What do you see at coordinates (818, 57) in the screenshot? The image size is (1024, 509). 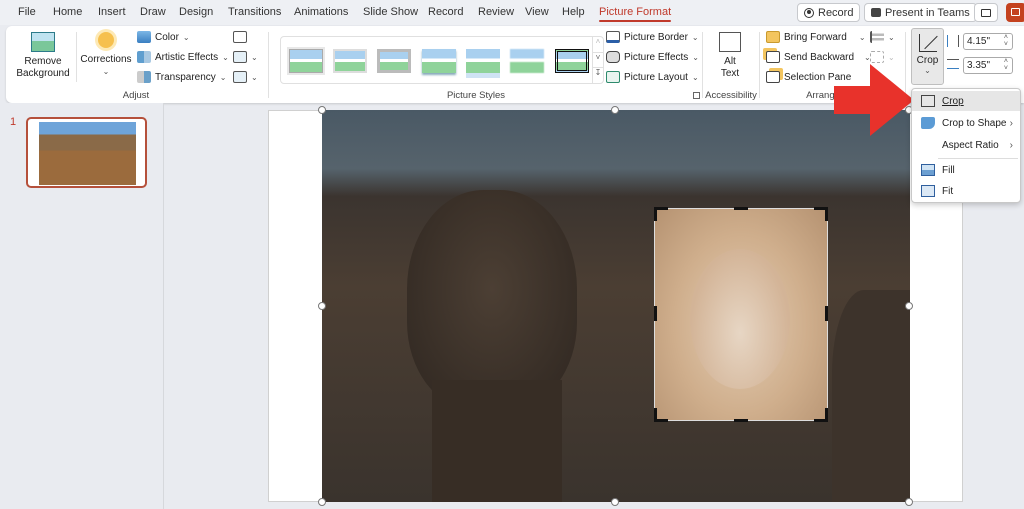 I see `send-backward-button: Send Backward ⌄` at bounding box center [818, 57].